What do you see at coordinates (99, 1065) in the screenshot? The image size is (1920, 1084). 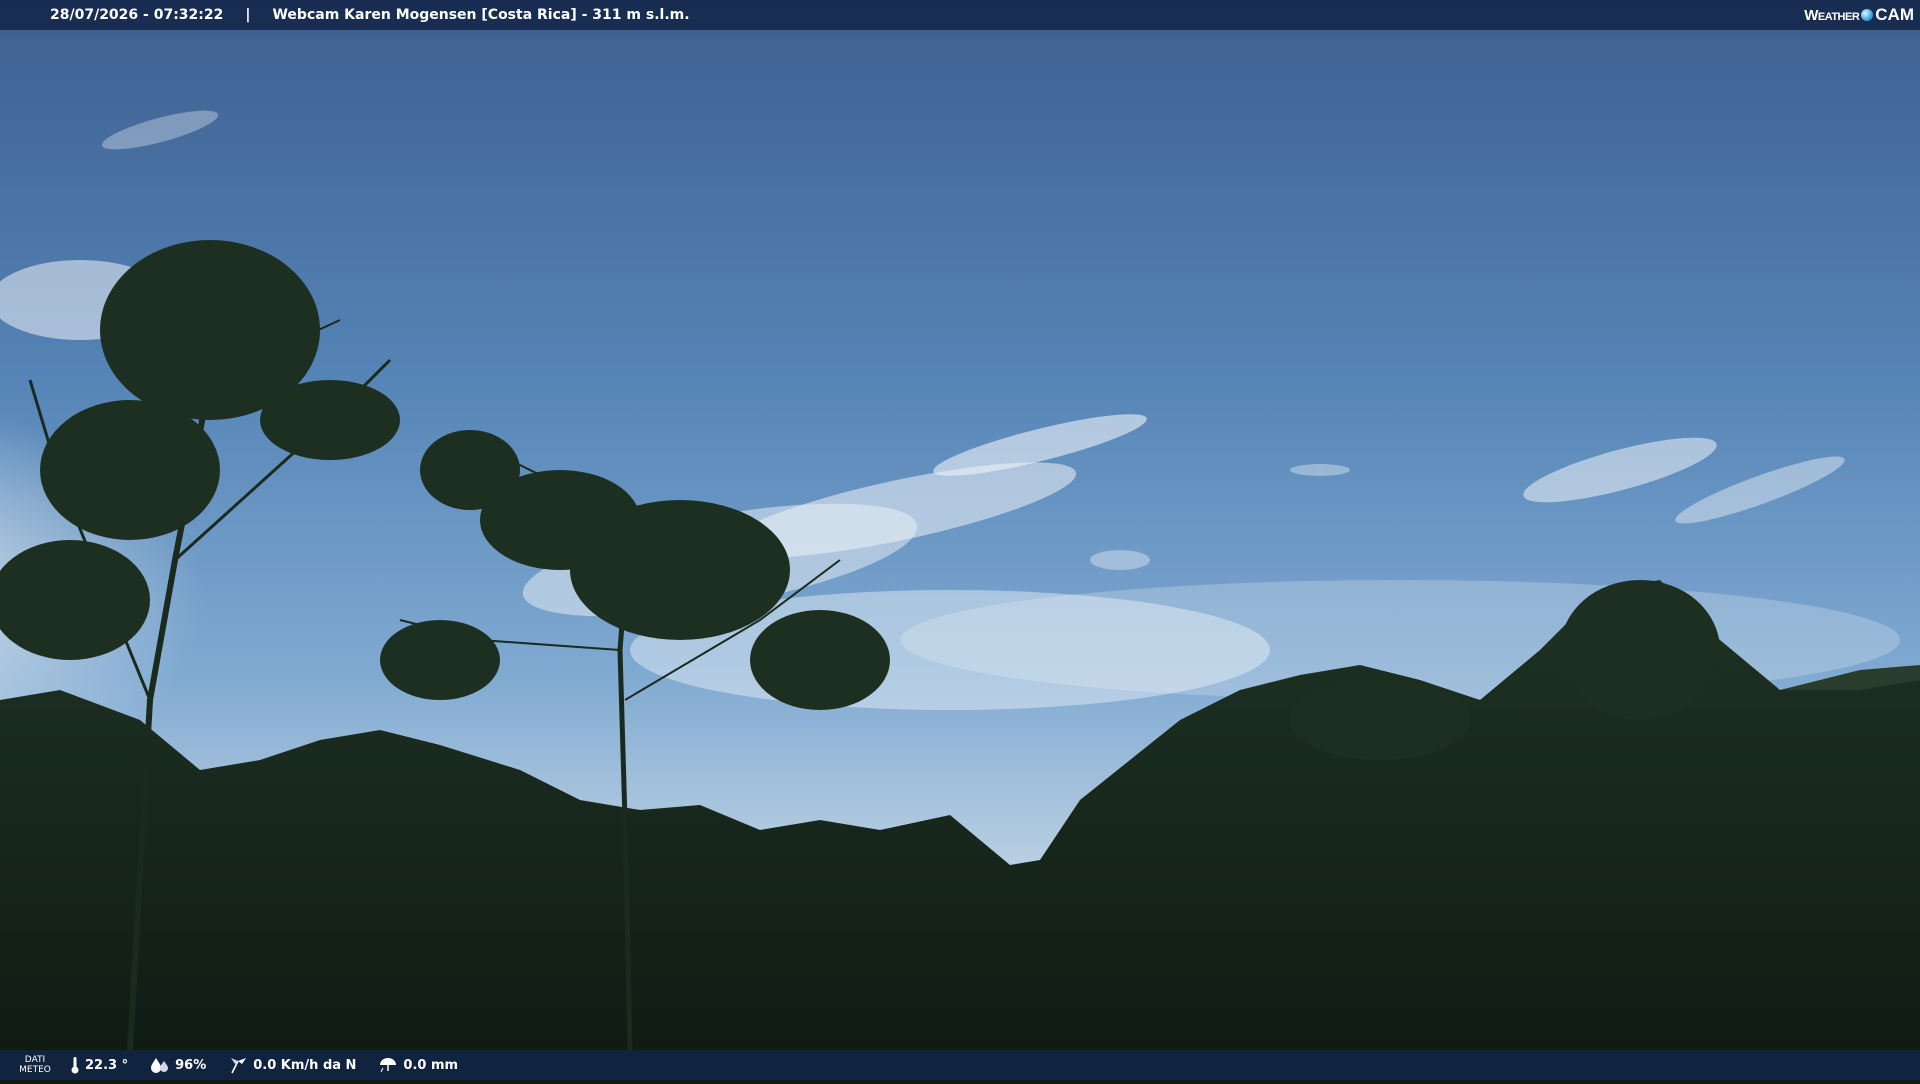 I see `temperature-reading: 22.3 °` at bounding box center [99, 1065].